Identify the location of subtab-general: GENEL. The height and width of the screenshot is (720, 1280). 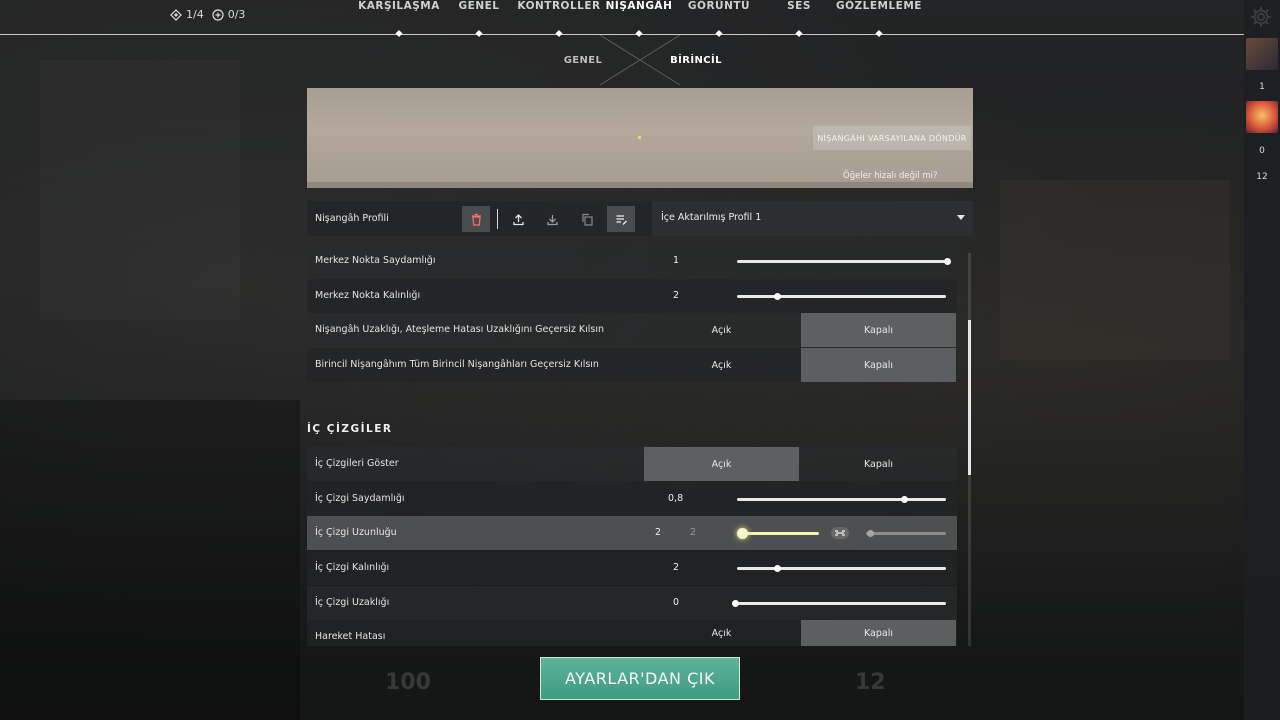
(583, 60).